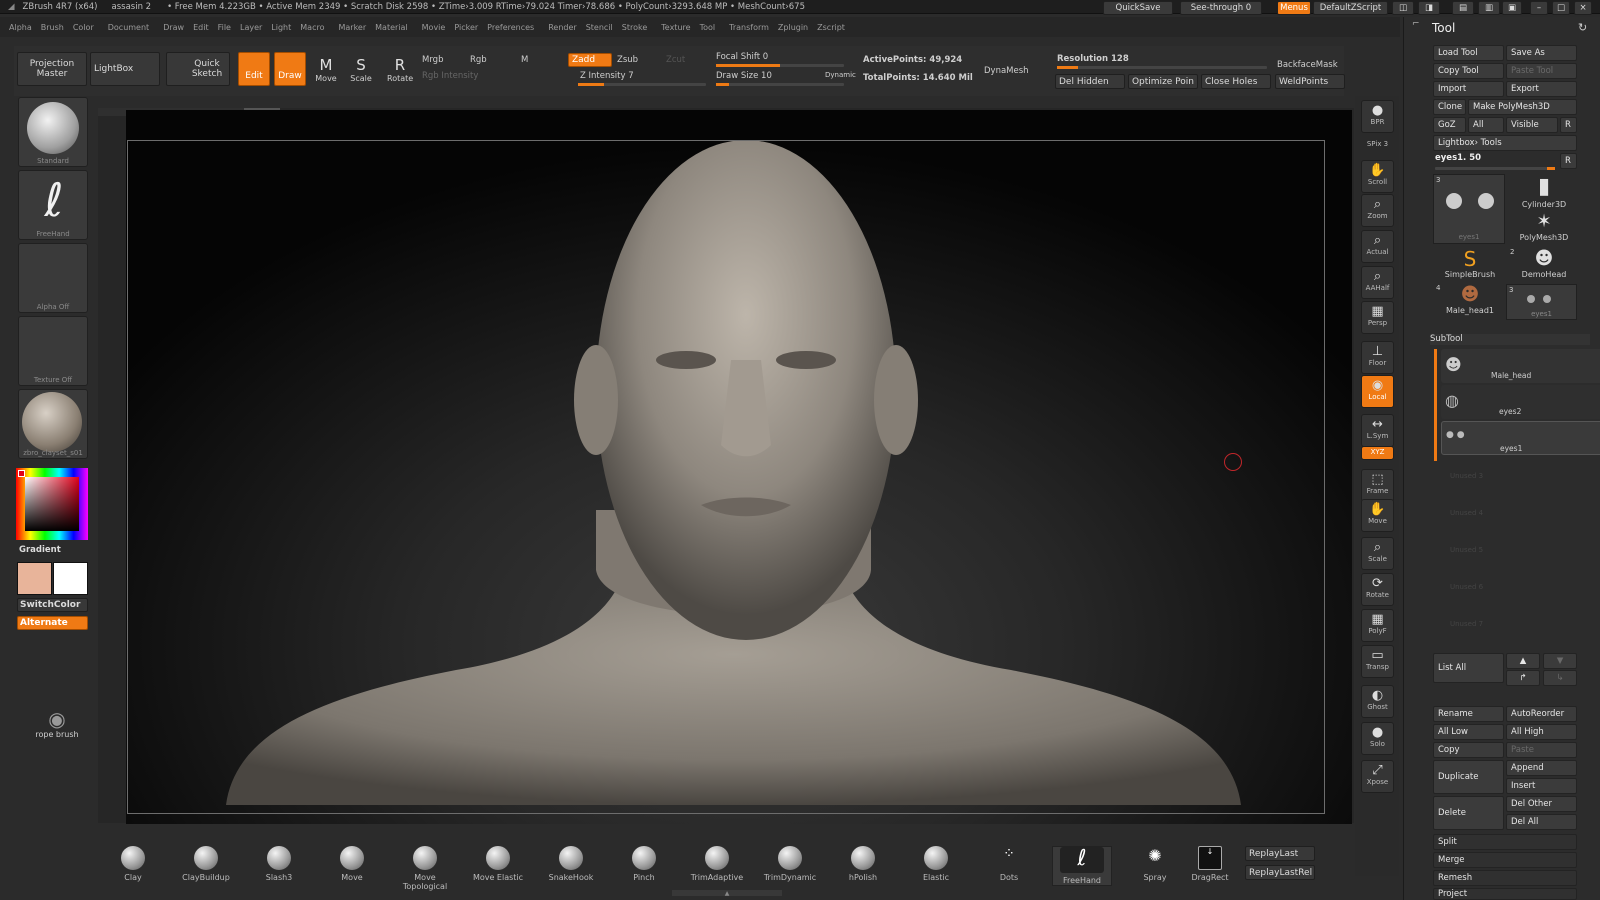 The height and width of the screenshot is (900, 1600). What do you see at coordinates (1155, 864) in the screenshot?
I see `brush-spray-button: ✺ Spray` at bounding box center [1155, 864].